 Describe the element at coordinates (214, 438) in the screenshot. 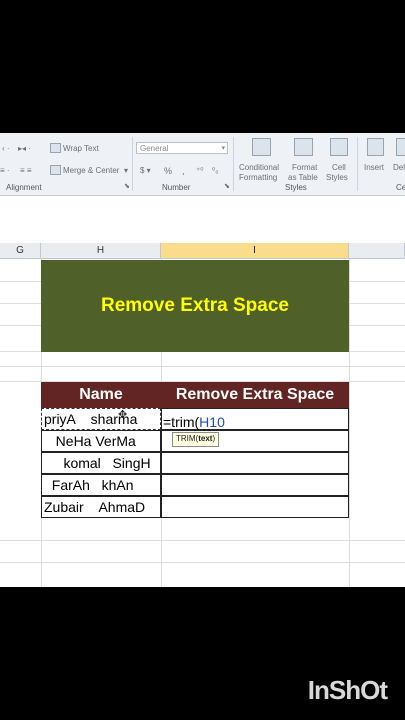

I see `tooltip-close: )` at that location.